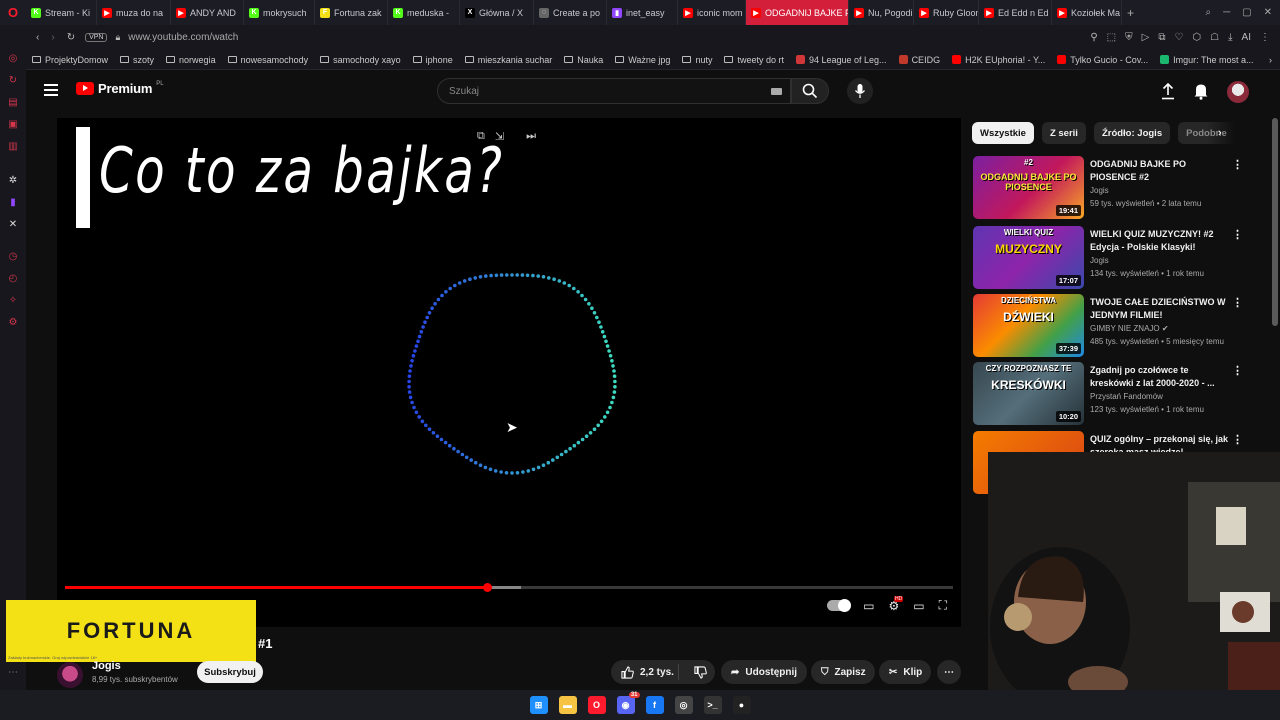 Image resolution: width=1280 pixels, height=720 pixels. What do you see at coordinates (1146, 37) in the screenshot?
I see `video-popout-icon: ▷` at bounding box center [1146, 37].